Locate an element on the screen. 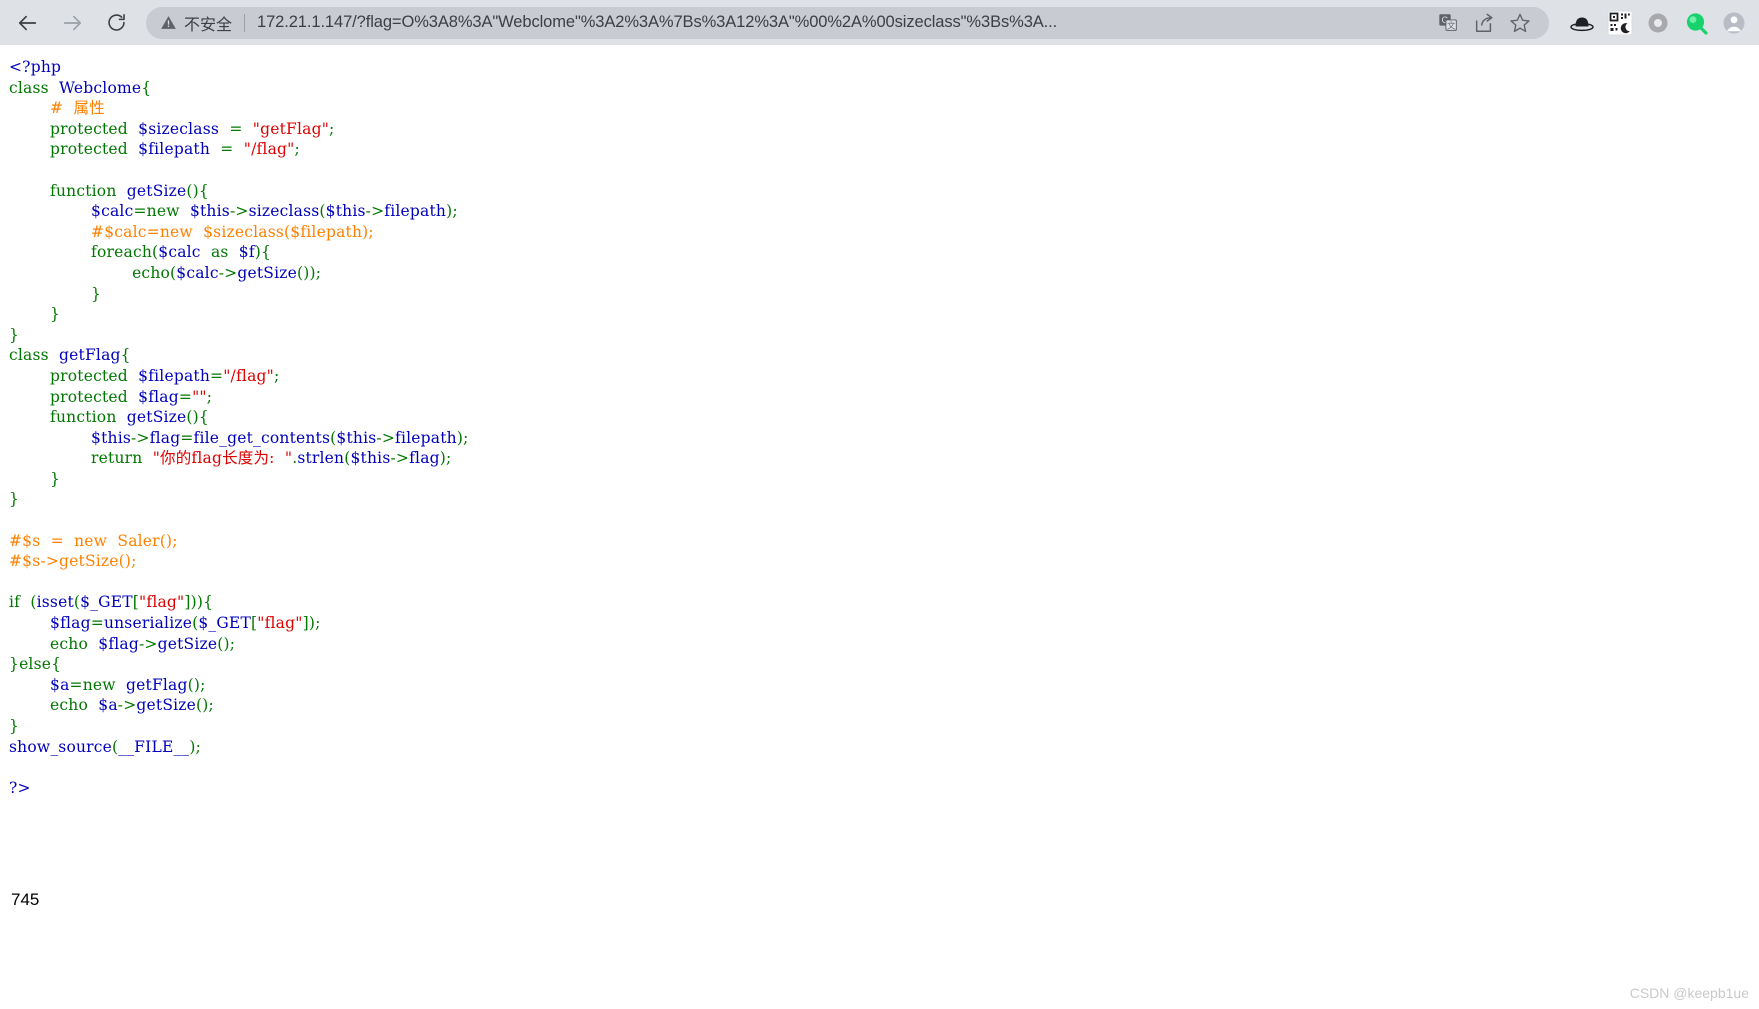 This screenshot has width=1759, height=1009. source-token: ]); is located at coordinates (311, 623).